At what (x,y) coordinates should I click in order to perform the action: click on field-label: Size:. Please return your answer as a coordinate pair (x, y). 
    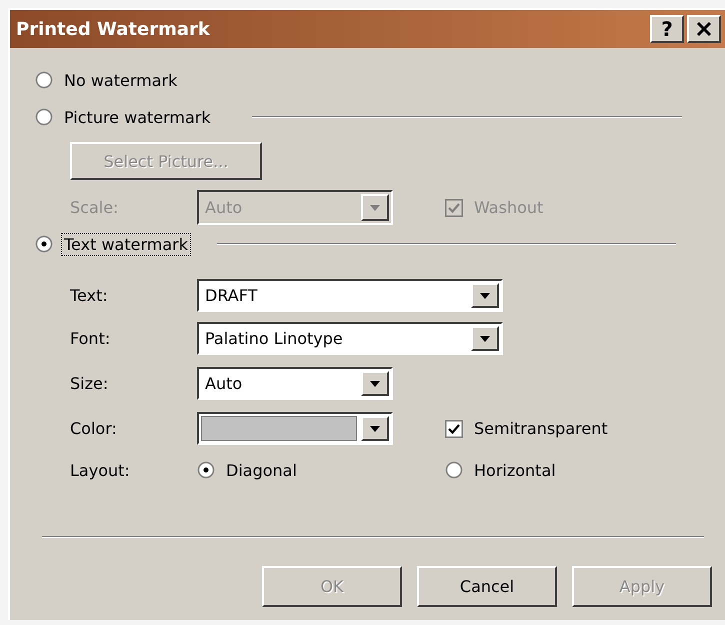
    Looking at the image, I should click on (90, 383).